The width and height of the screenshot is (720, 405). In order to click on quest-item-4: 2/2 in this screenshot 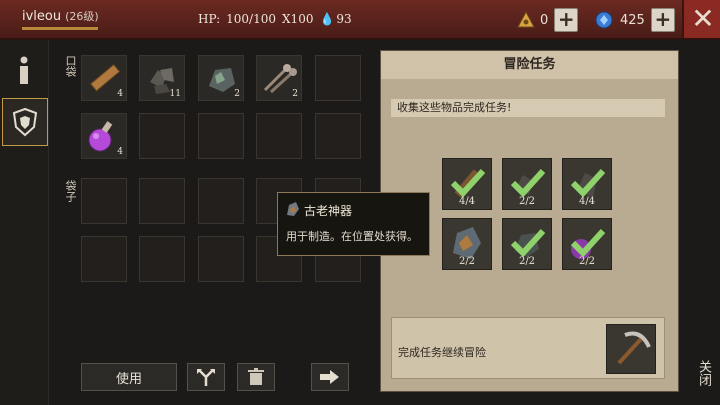, I will do `click(467, 244)`.